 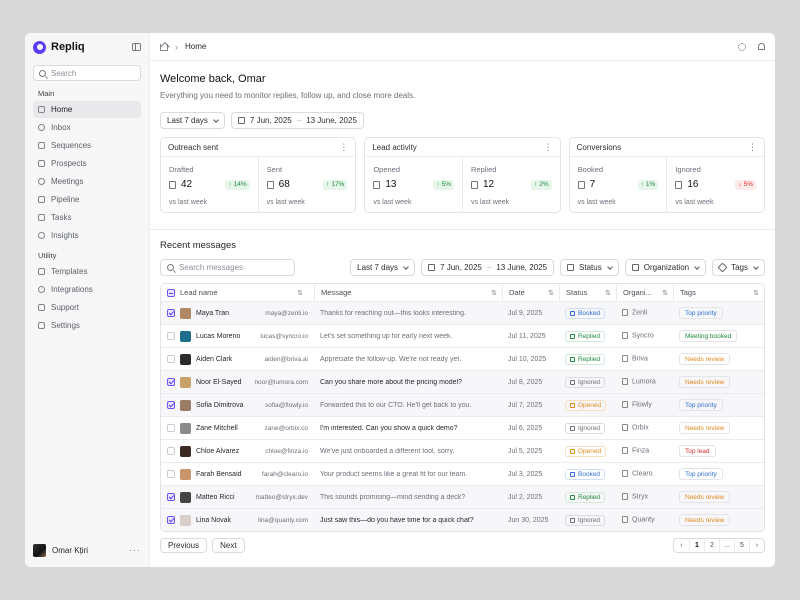 I want to click on next-button: Next, so click(x=228, y=545).